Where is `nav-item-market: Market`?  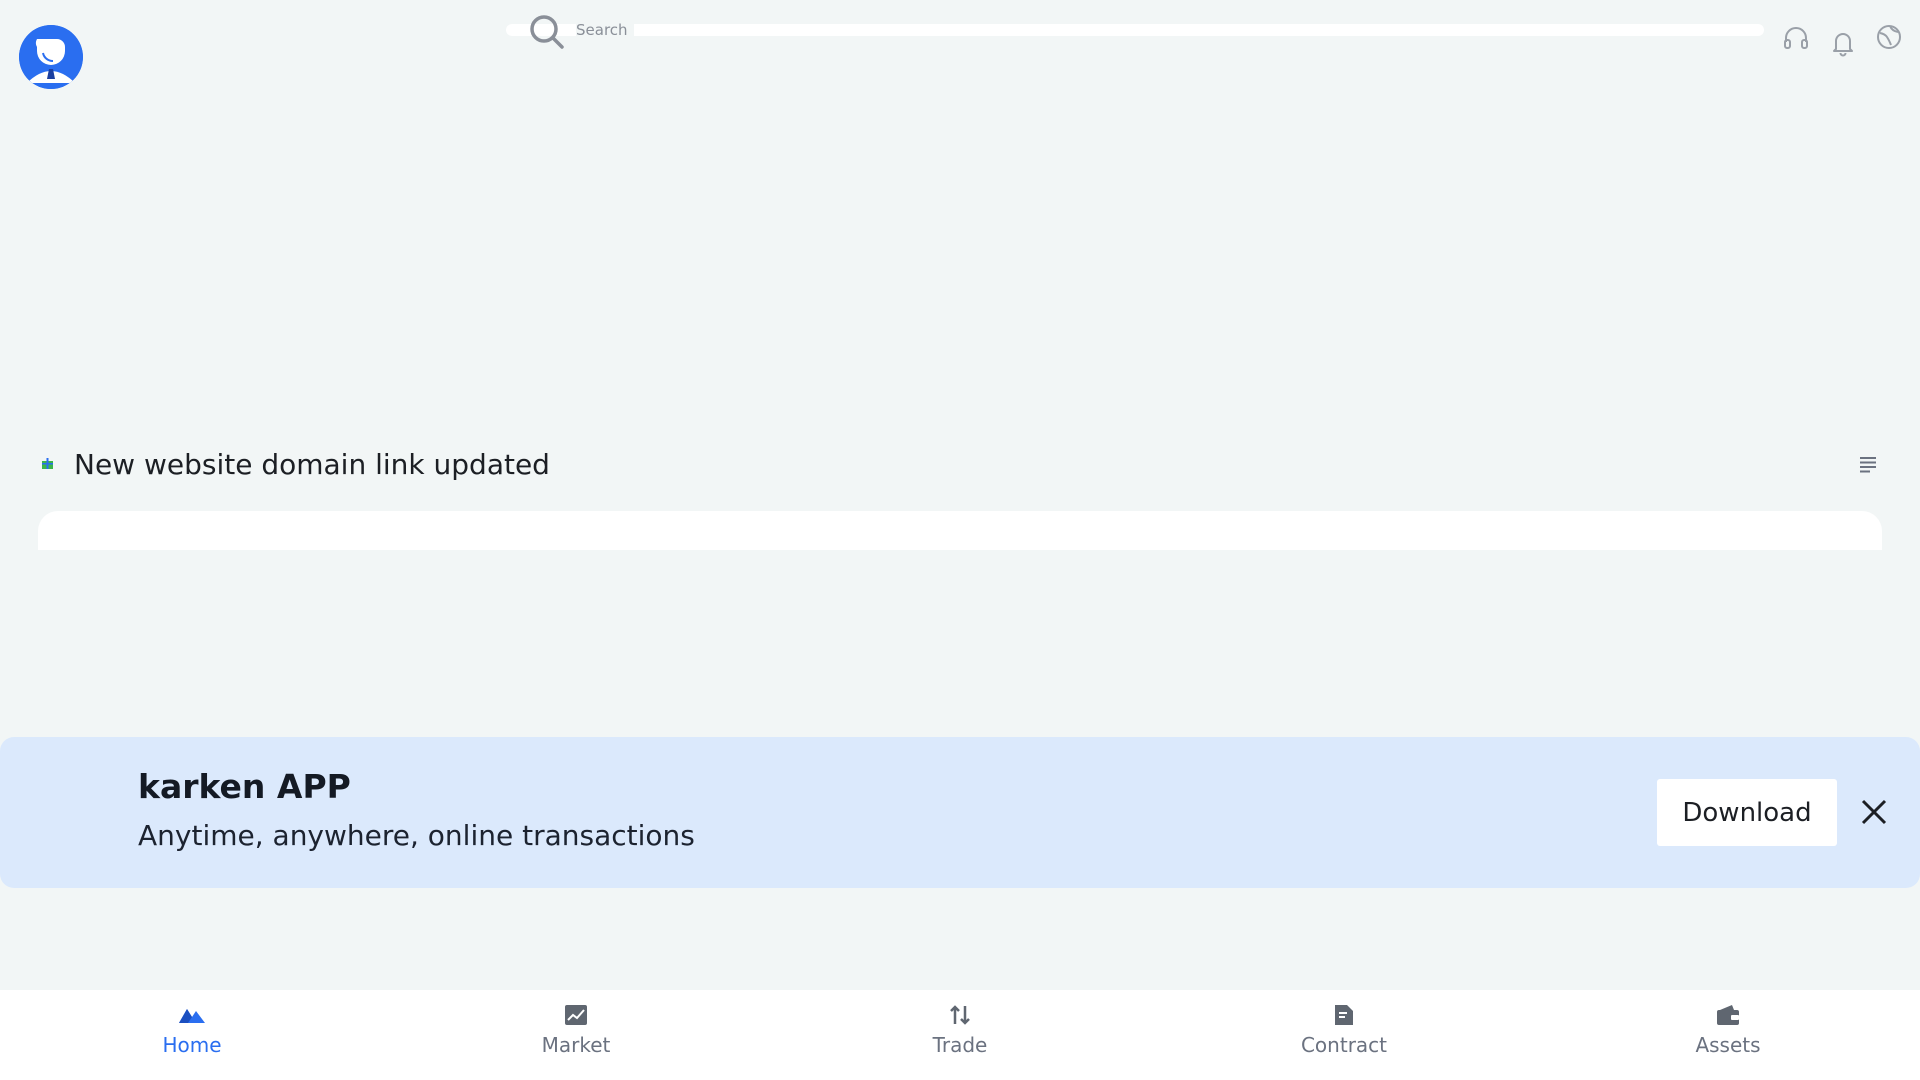 nav-item-market: Market is located at coordinates (576, 1035).